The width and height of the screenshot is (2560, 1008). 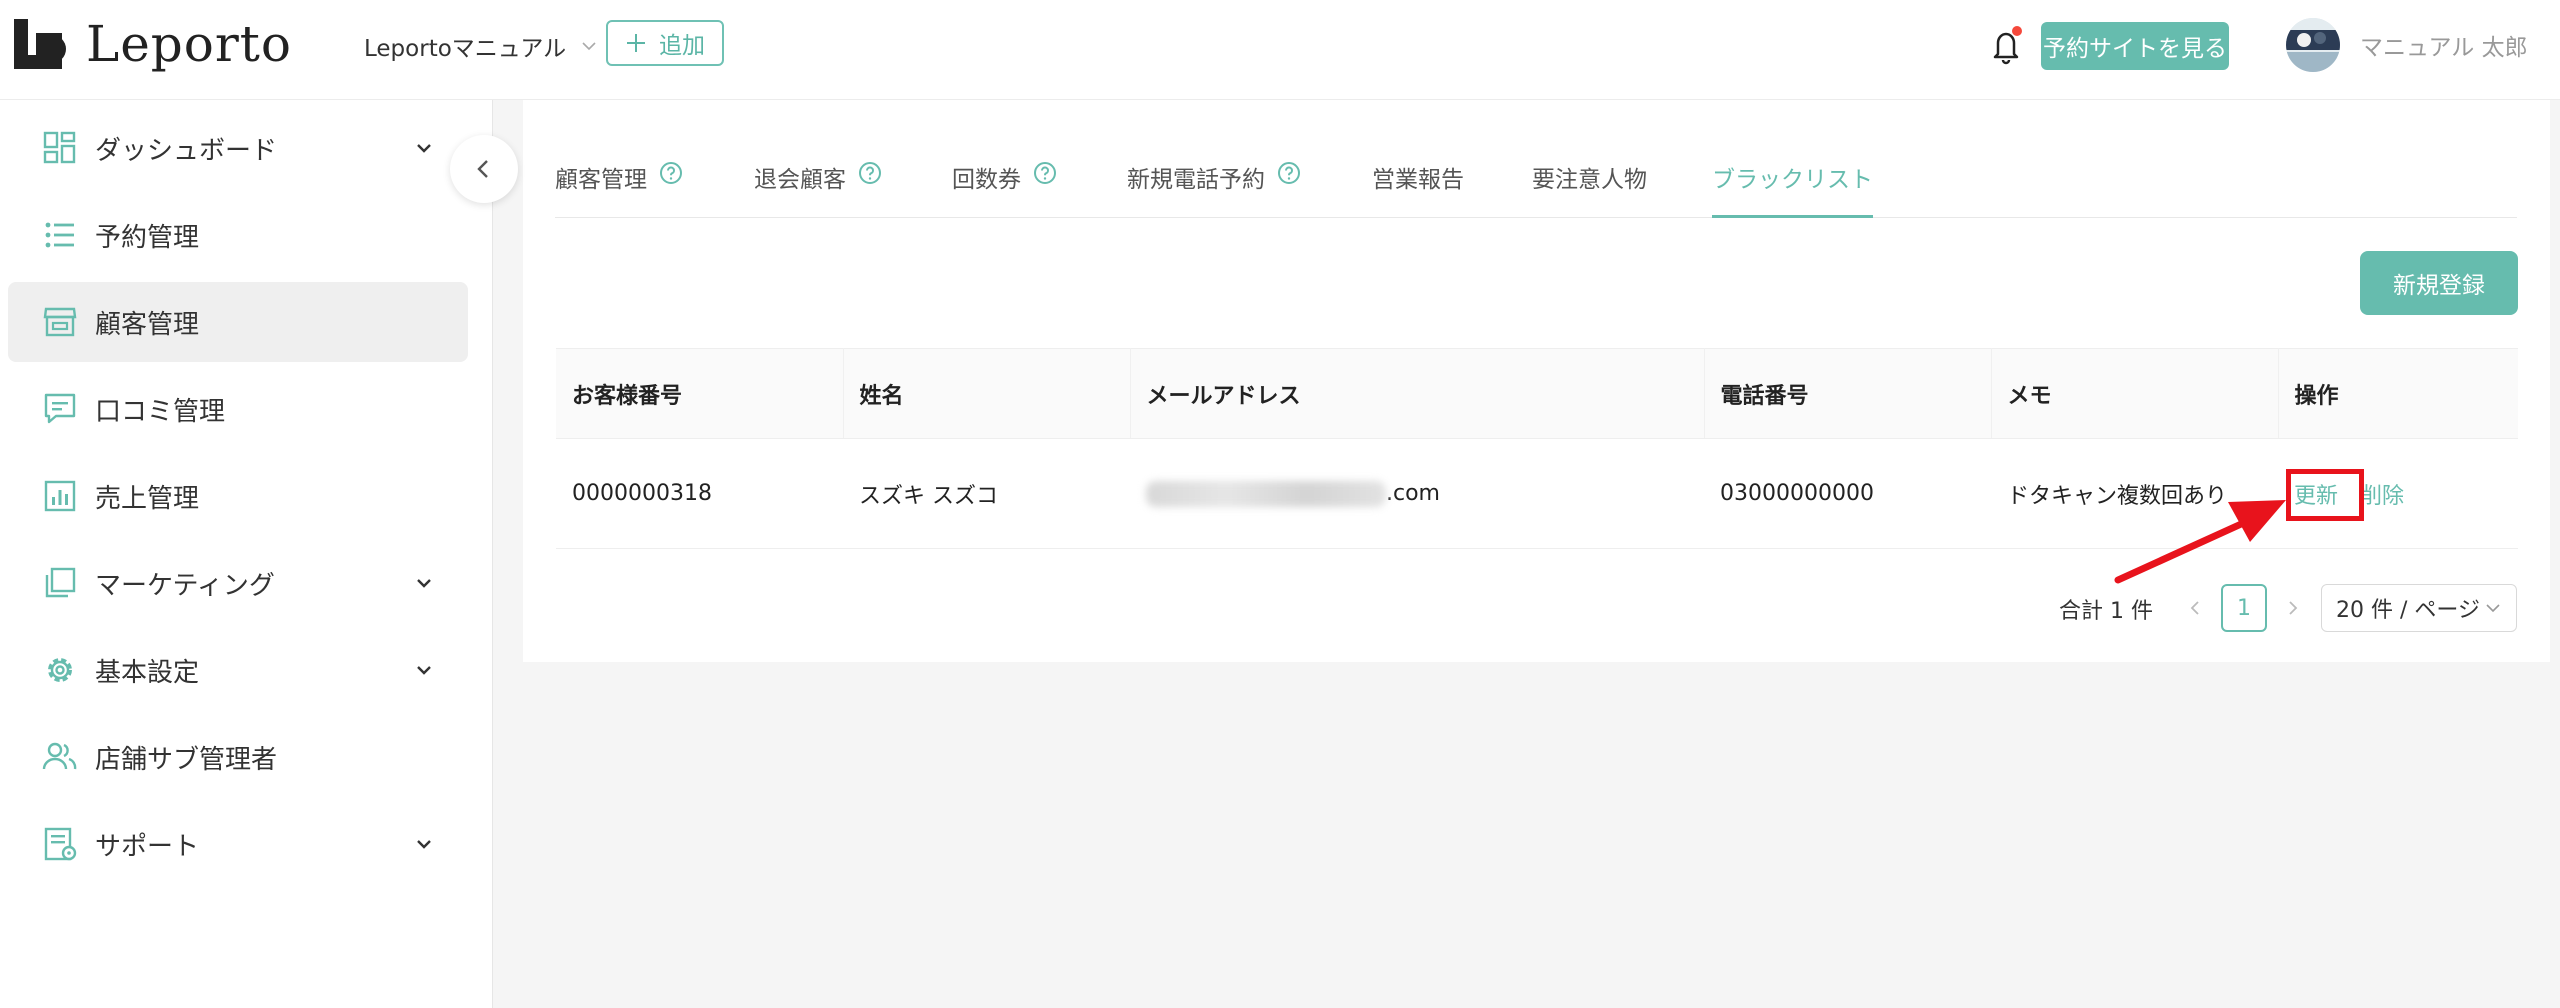 What do you see at coordinates (60, 844) in the screenshot?
I see `support-icon` at bounding box center [60, 844].